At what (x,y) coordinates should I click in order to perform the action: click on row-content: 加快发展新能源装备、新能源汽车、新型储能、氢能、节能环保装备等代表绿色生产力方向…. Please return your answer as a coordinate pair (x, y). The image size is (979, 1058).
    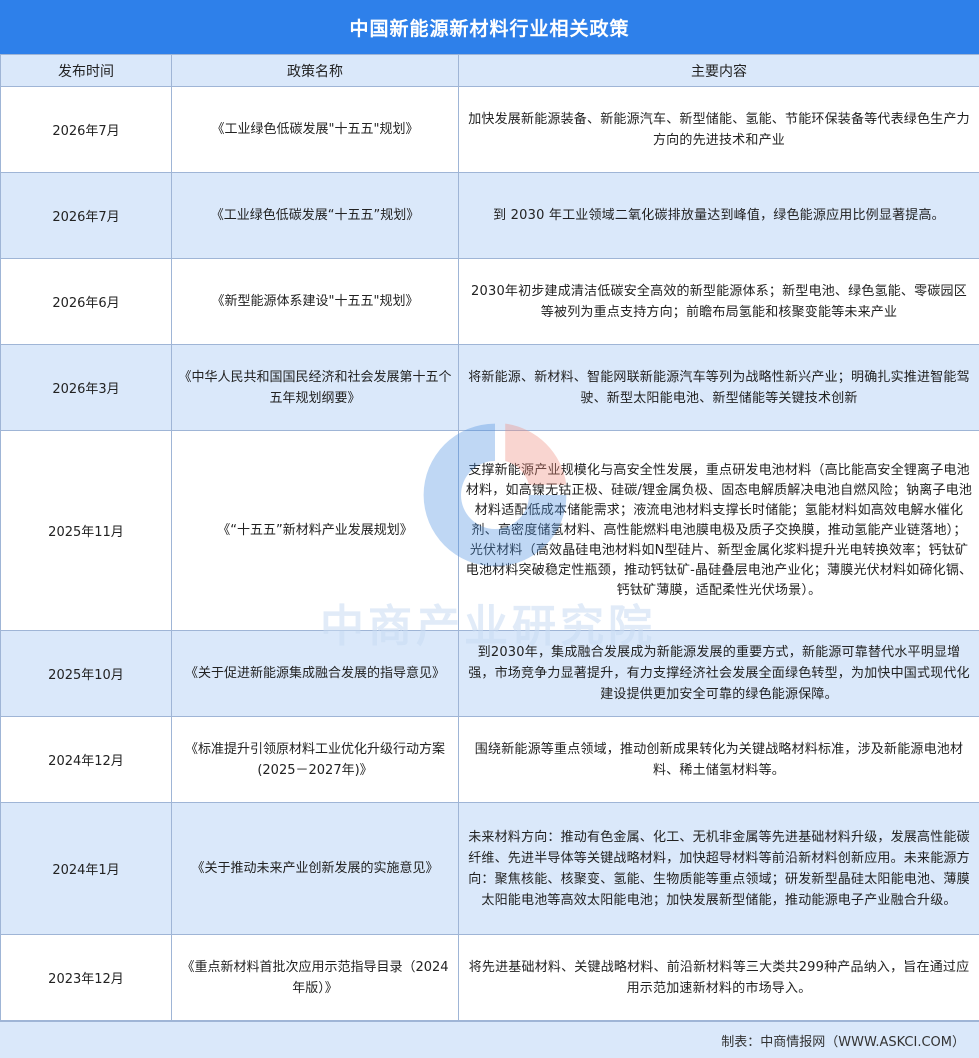
    Looking at the image, I should click on (718, 129).